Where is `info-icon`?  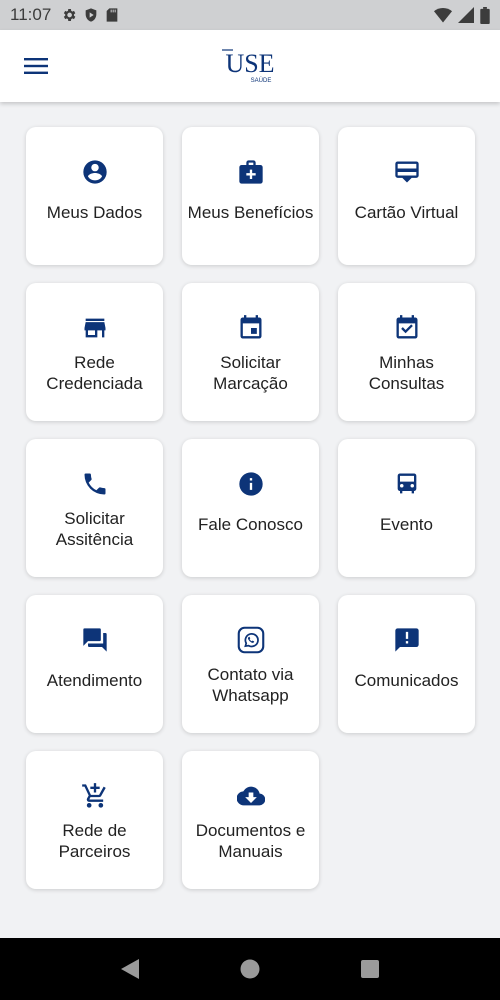
info-icon is located at coordinates (251, 484).